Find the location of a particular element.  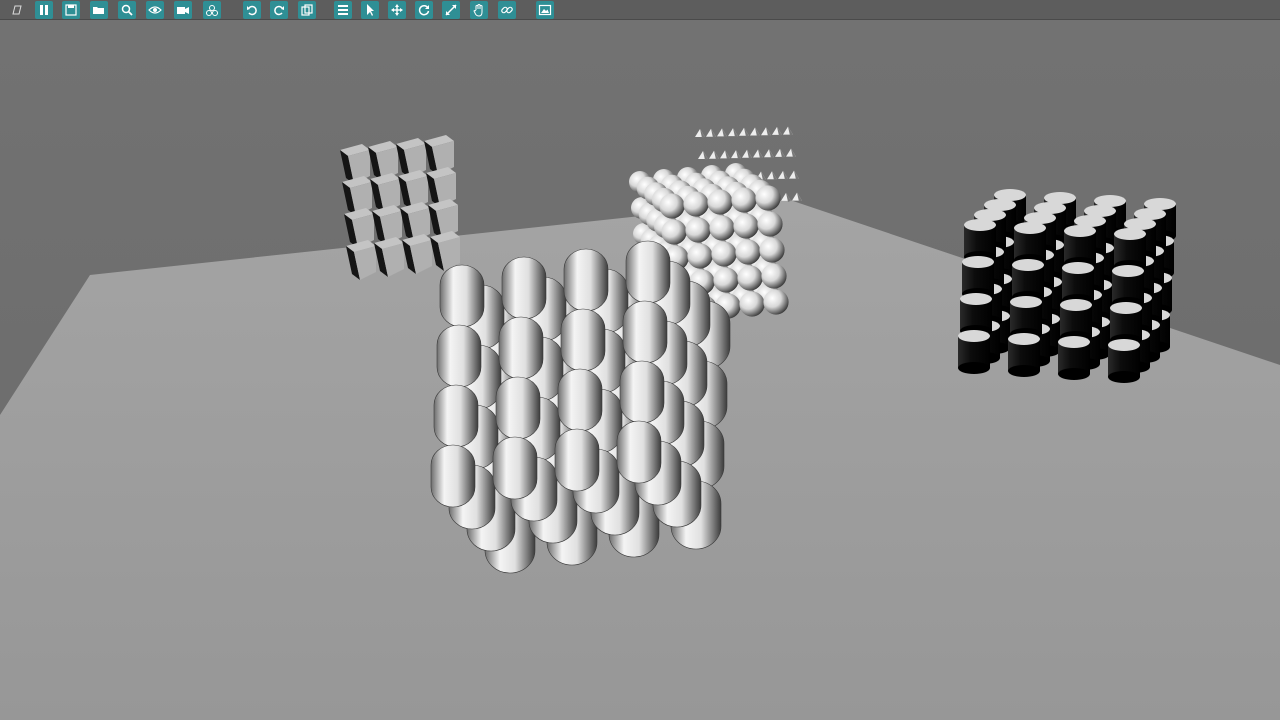

link-button is located at coordinates (507, 10).